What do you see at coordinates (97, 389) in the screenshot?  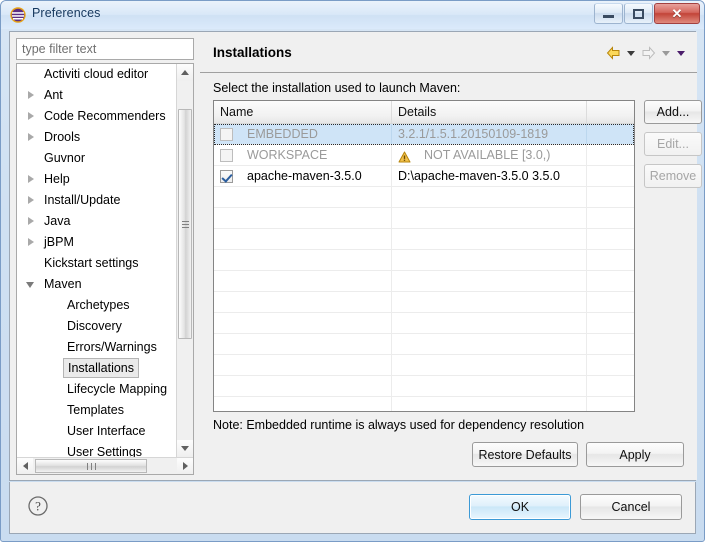 I see `sidebar-item-lifecycle-mapping: Lifecycle Mapping` at bounding box center [97, 389].